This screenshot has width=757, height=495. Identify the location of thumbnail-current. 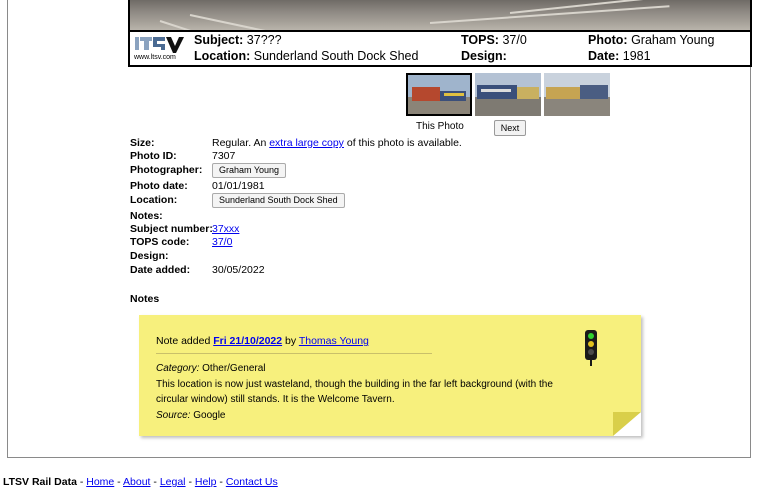
(439, 94).